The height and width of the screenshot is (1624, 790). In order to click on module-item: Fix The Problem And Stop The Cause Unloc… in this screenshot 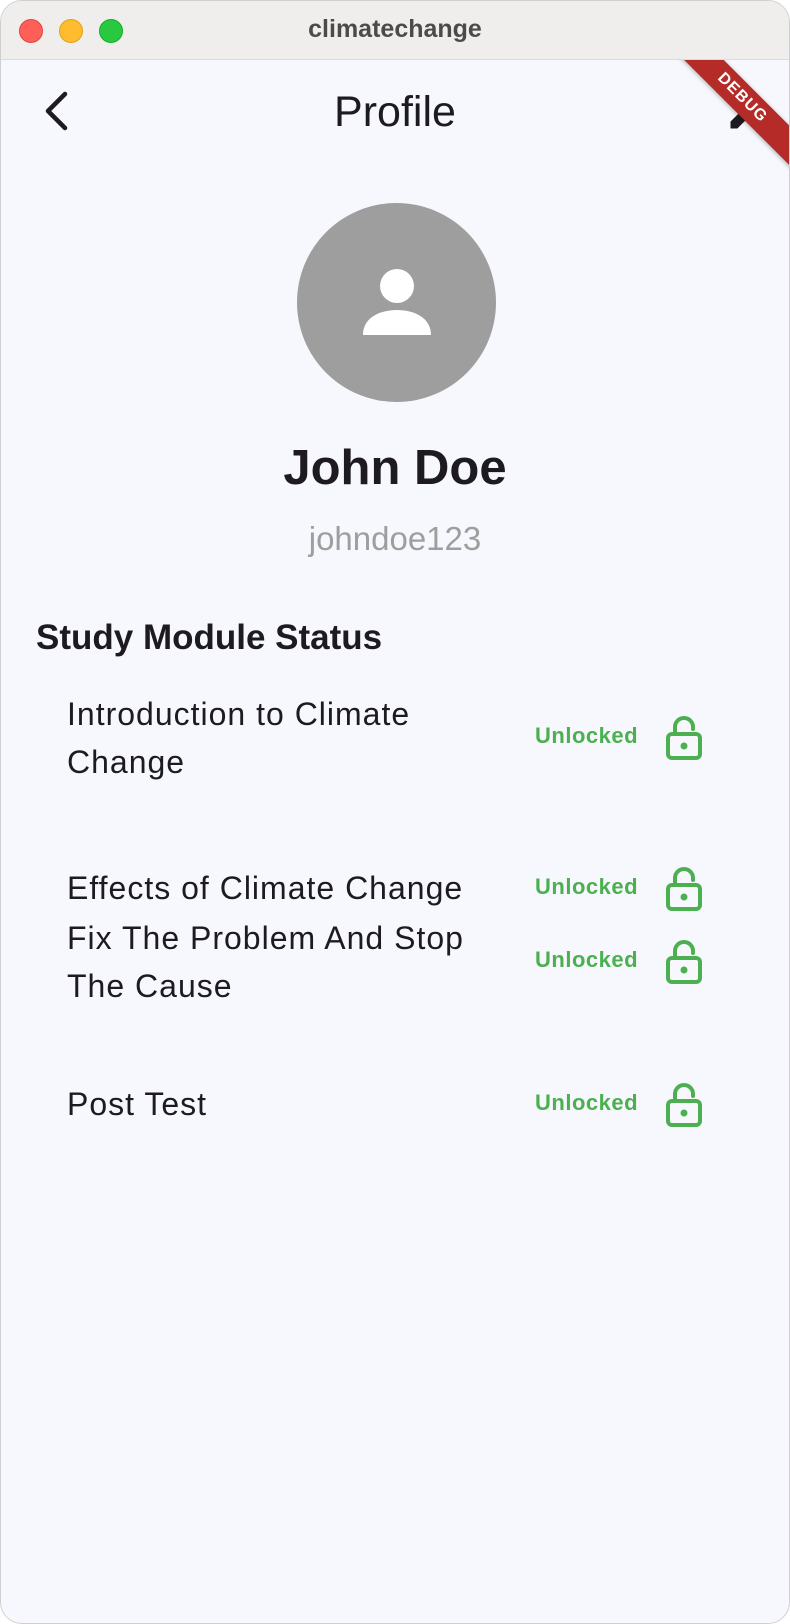, I will do `click(397, 962)`.